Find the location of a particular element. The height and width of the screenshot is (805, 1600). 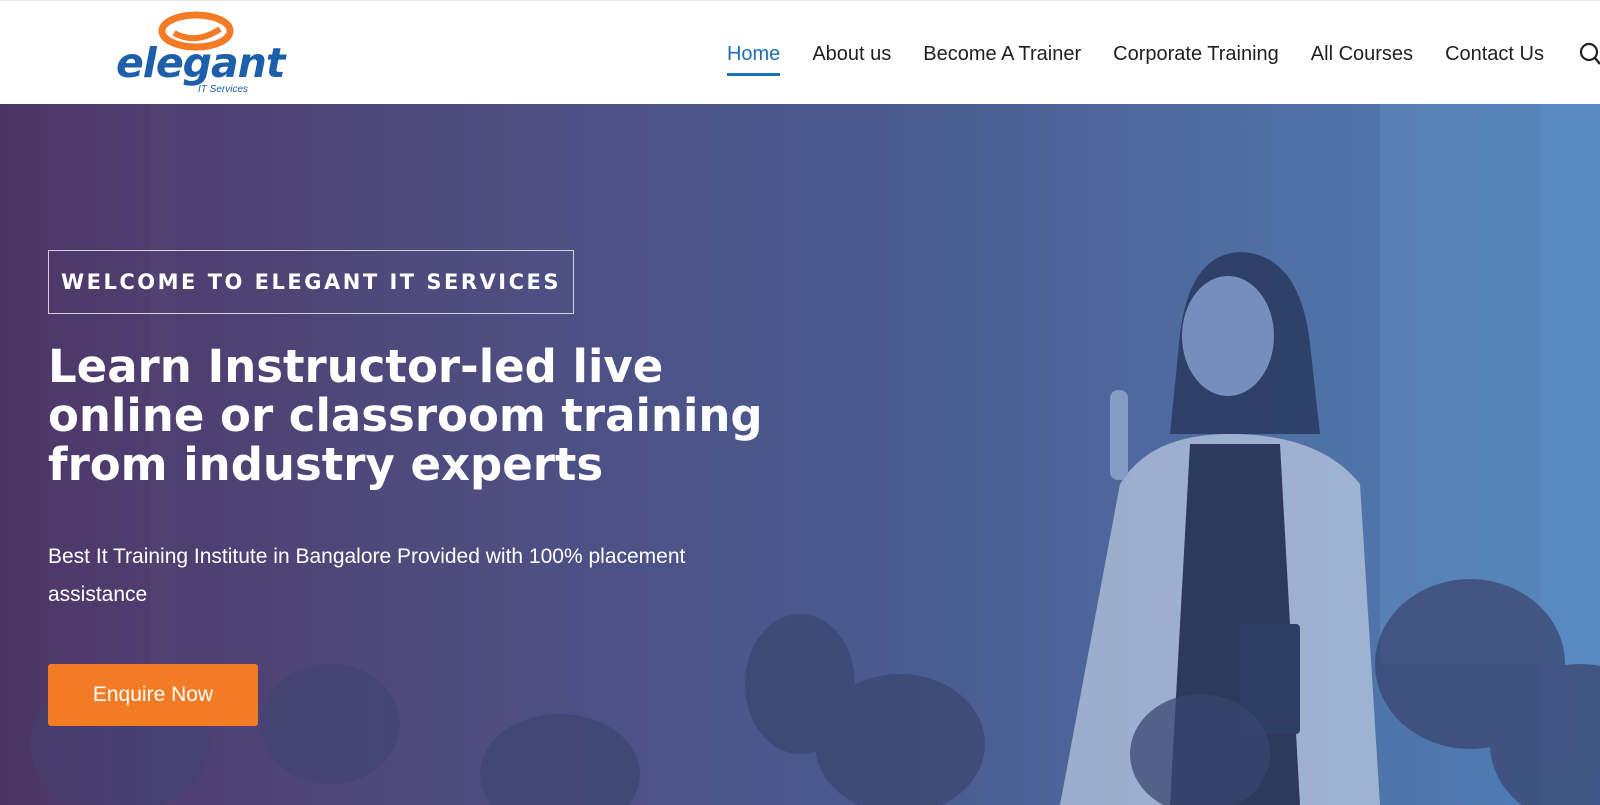

nav-about-us: About us is located at coordinates (851, 54).